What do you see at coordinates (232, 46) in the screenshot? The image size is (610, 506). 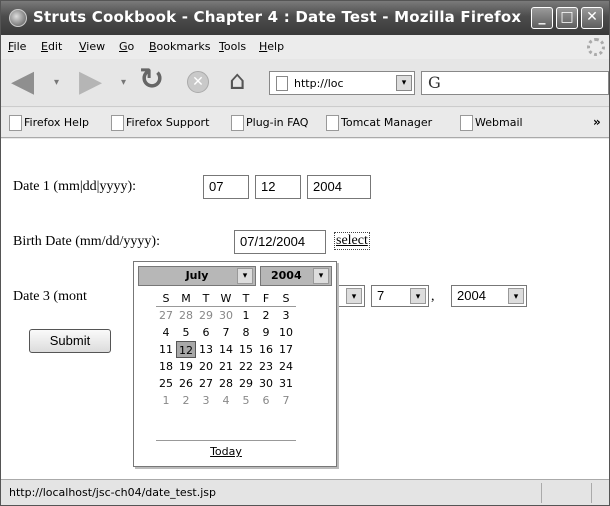 I see `menu-tools: Tools` at bounding box center [232, 46].